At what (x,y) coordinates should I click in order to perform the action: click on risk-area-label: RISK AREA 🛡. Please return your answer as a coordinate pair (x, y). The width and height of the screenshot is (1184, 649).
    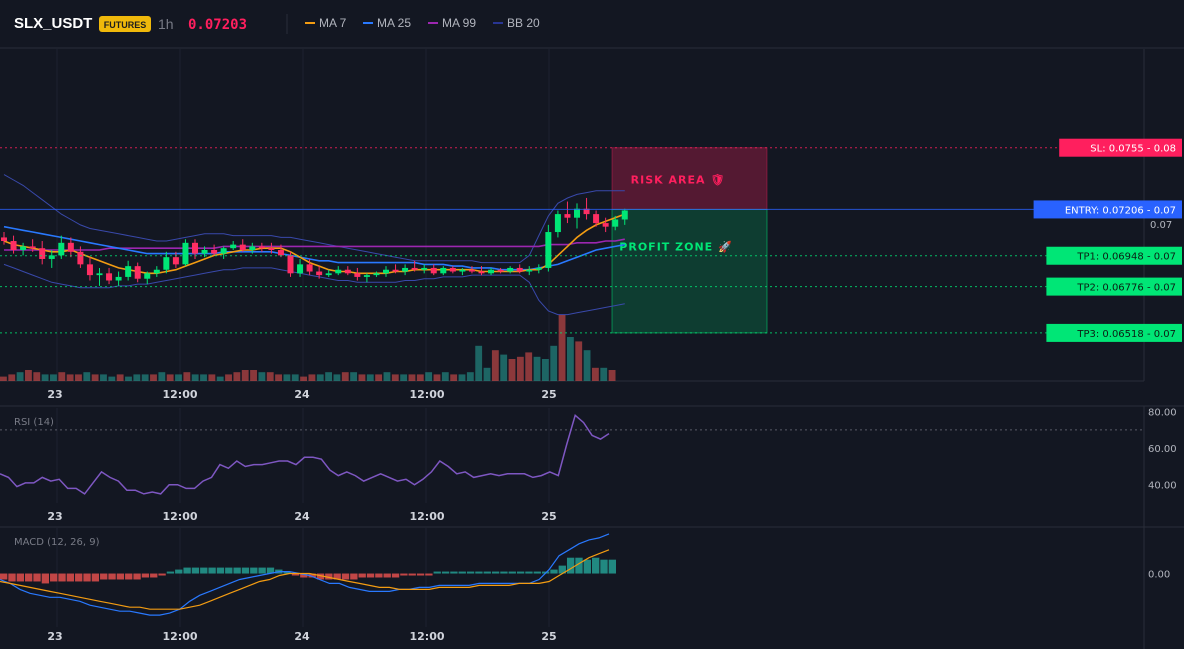
    Looking at the image, I should click on (678, 180).